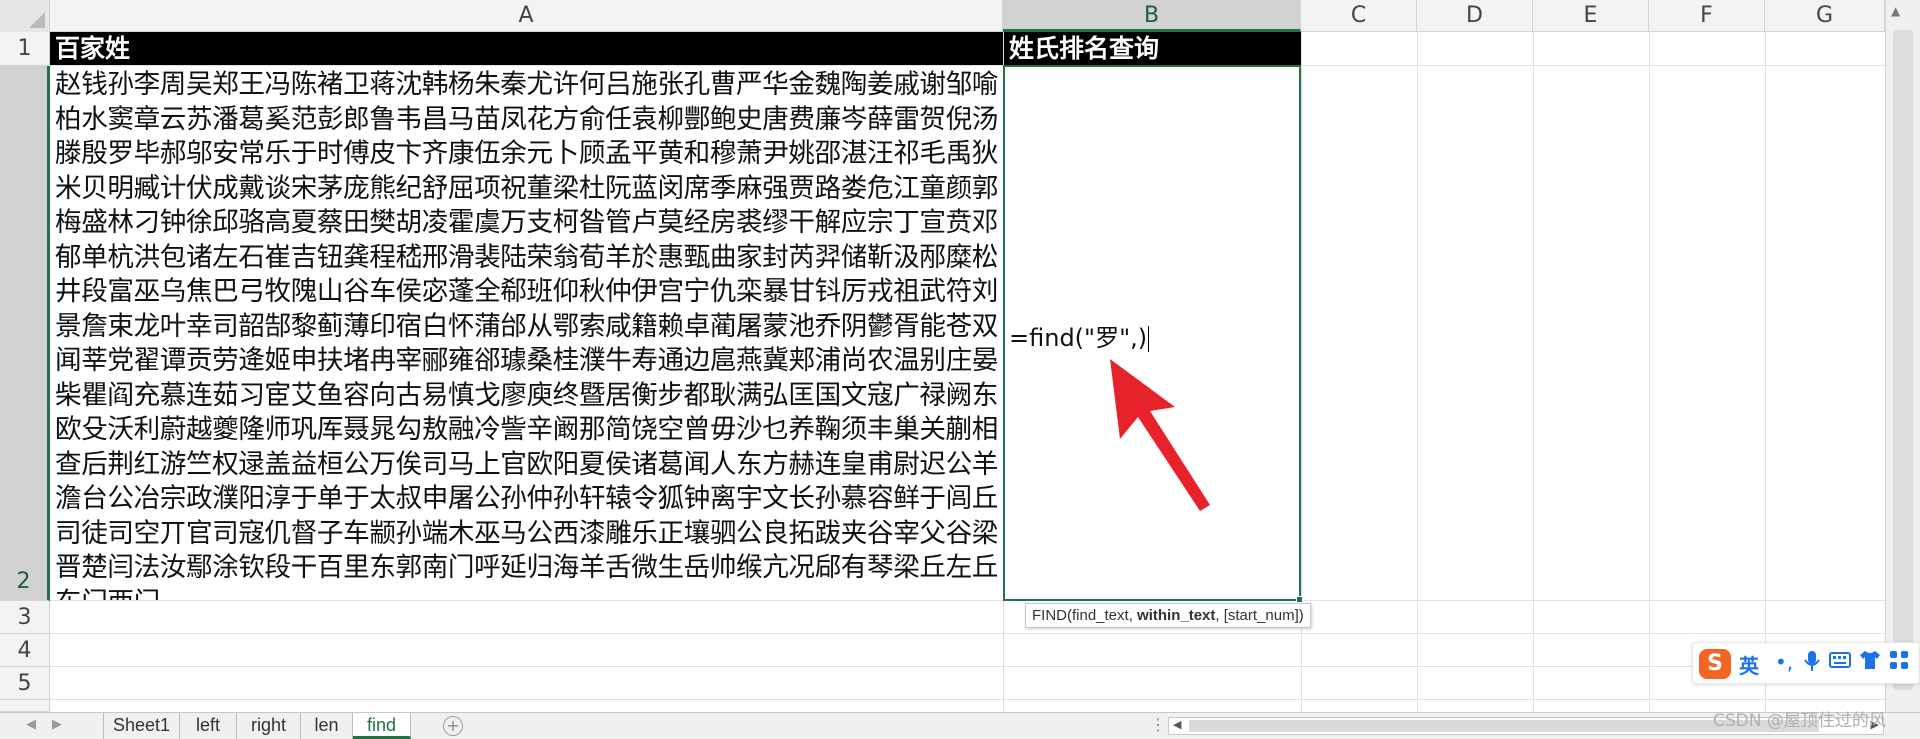 The width and height of the screenshot is (1920, 739). Describe the element at coordinates (1177, 724) in the screenshot. I see `scroll-left-icon: ◀` at that location.